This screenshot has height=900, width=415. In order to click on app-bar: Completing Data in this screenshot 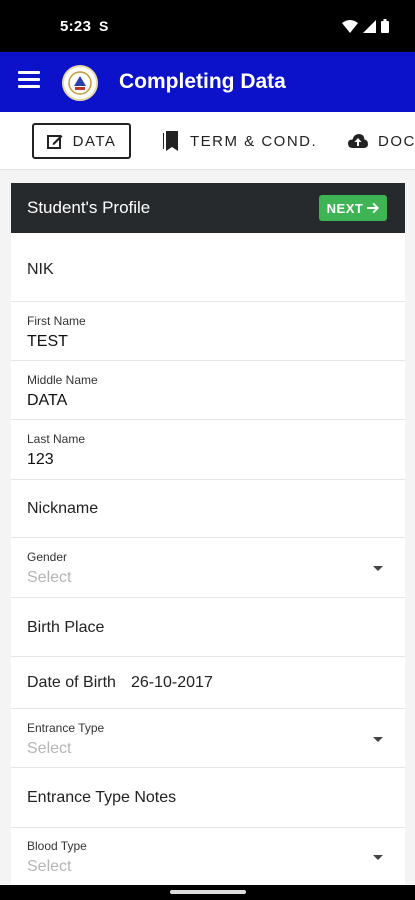, I will do `click(207, 82)`.